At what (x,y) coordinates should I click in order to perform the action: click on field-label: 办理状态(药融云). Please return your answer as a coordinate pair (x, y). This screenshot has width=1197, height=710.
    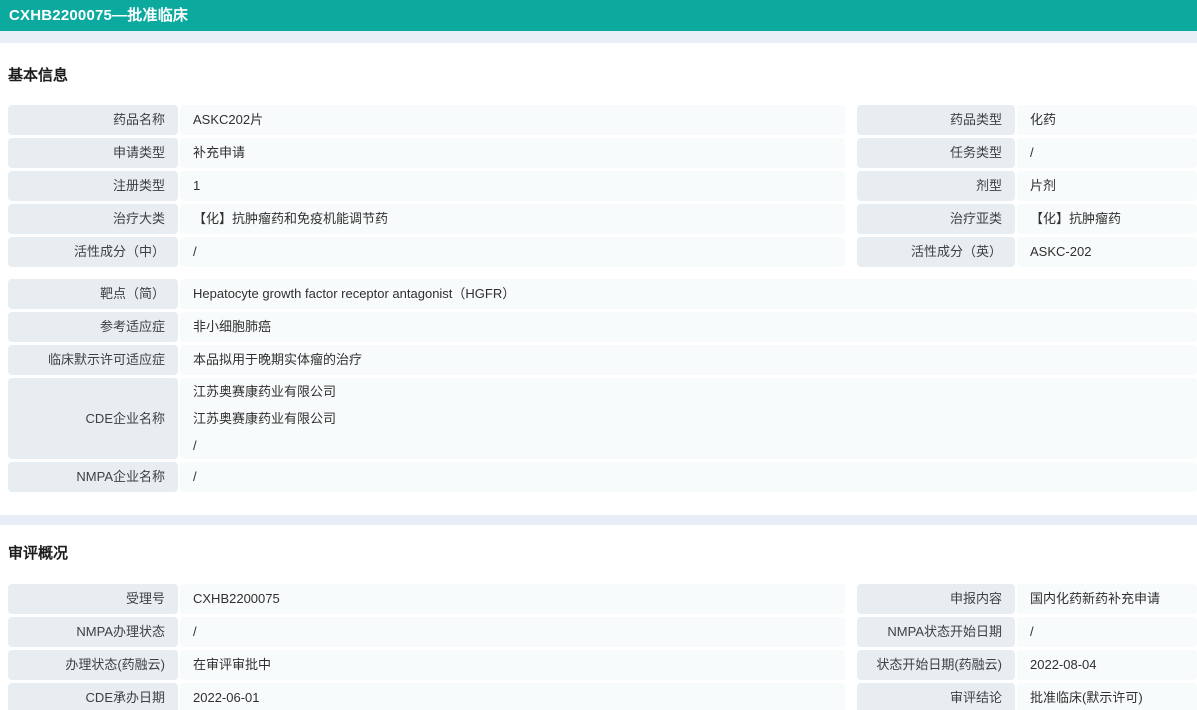
    Looking at the image, I should click on (93, 665).